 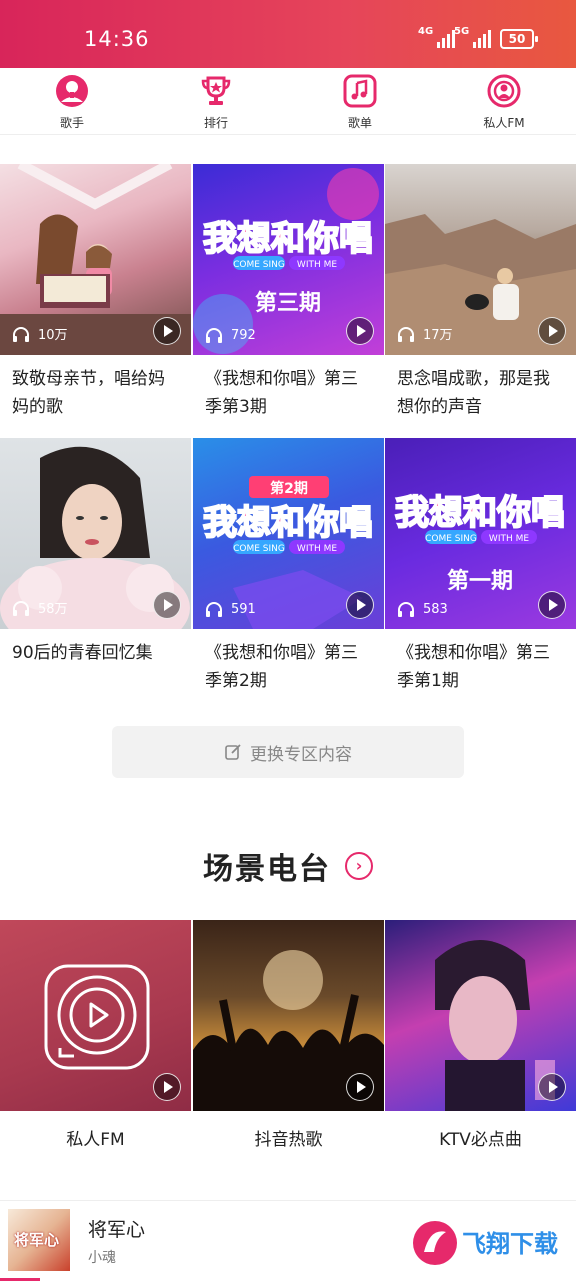 I want to click on play-count: 17万, so click(x=425, y=333).